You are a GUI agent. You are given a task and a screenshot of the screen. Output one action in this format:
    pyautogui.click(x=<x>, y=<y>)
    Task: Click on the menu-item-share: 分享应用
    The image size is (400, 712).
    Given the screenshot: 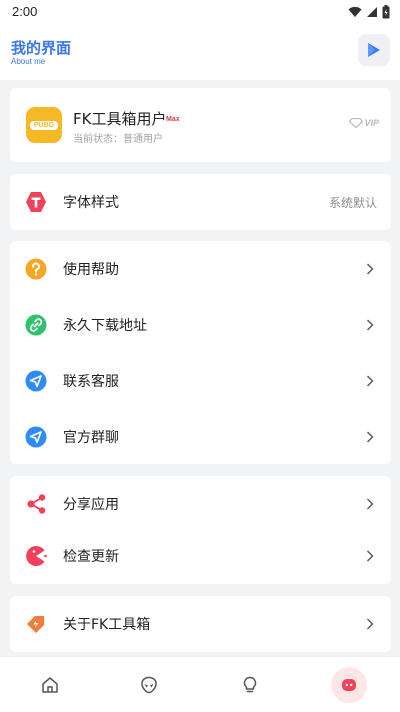 What is the action you would take?
    pyautogui.click(x=200, y=504)
    